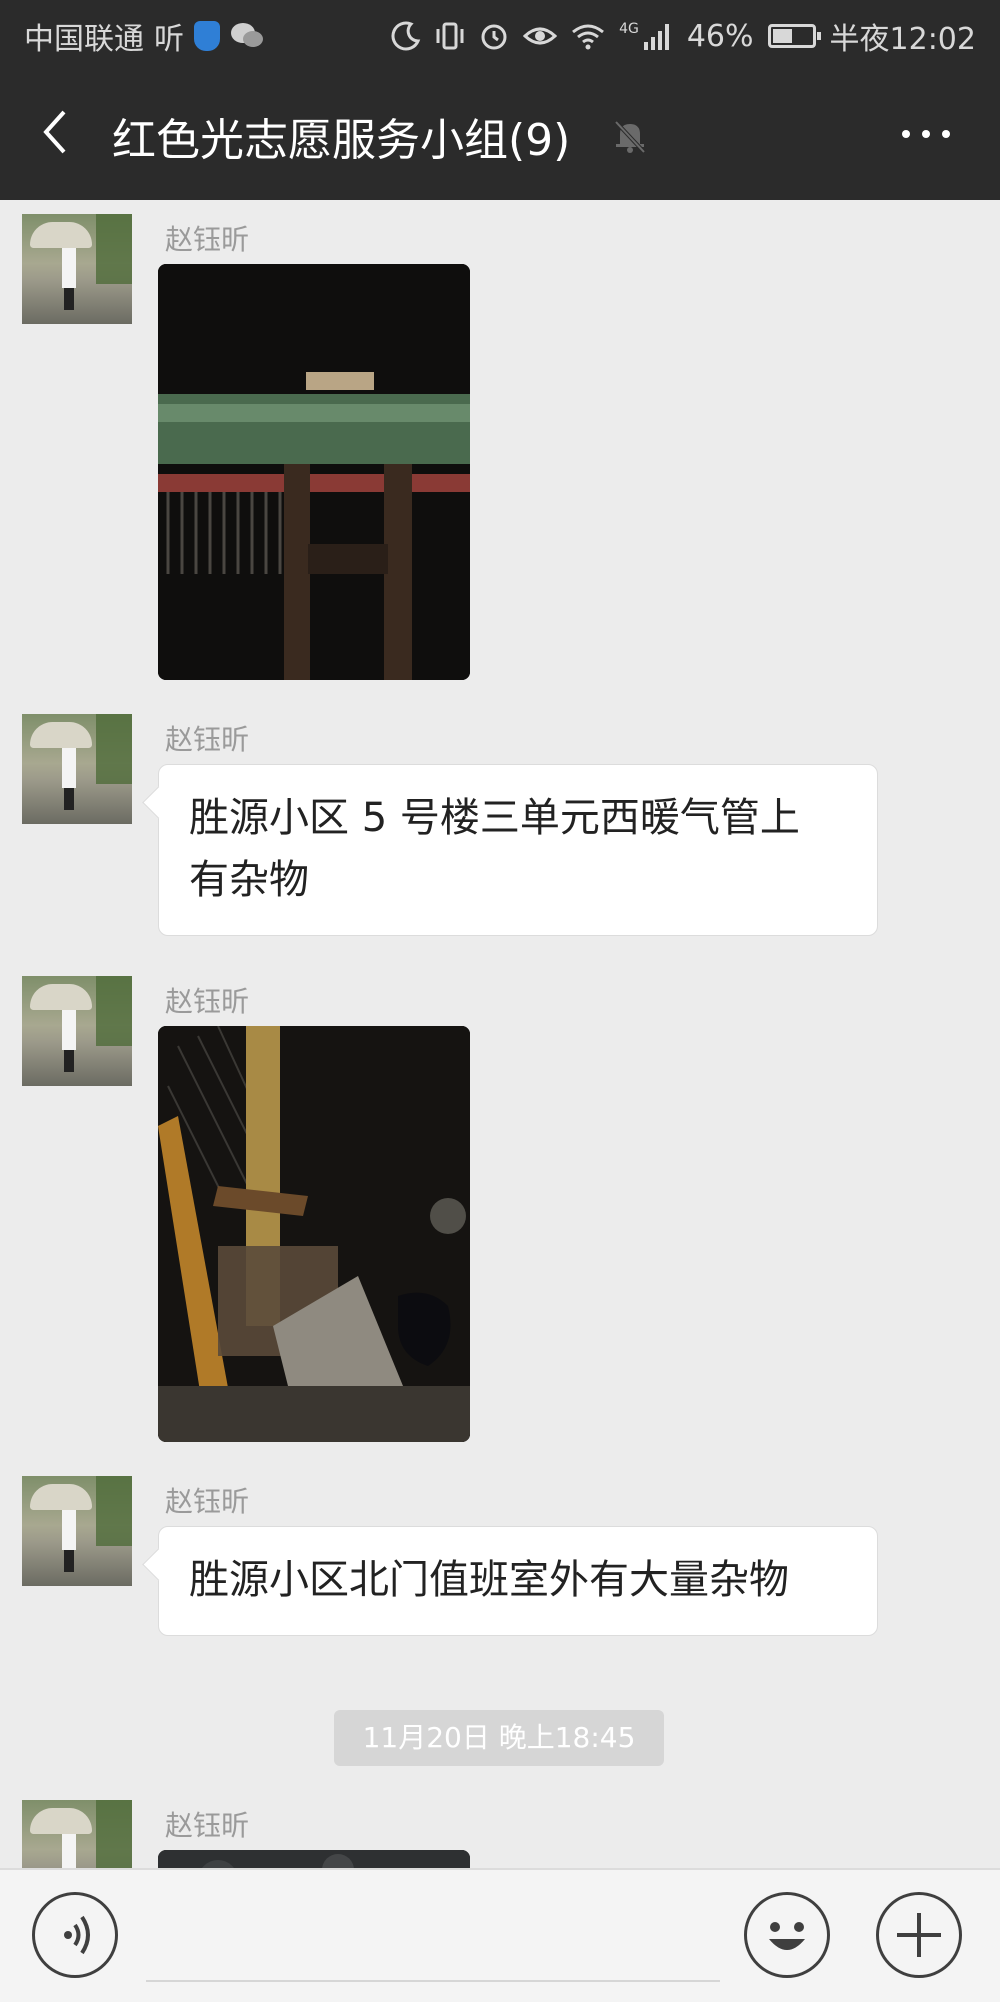  I want to click on image-night-pipe, so click(314, 472).